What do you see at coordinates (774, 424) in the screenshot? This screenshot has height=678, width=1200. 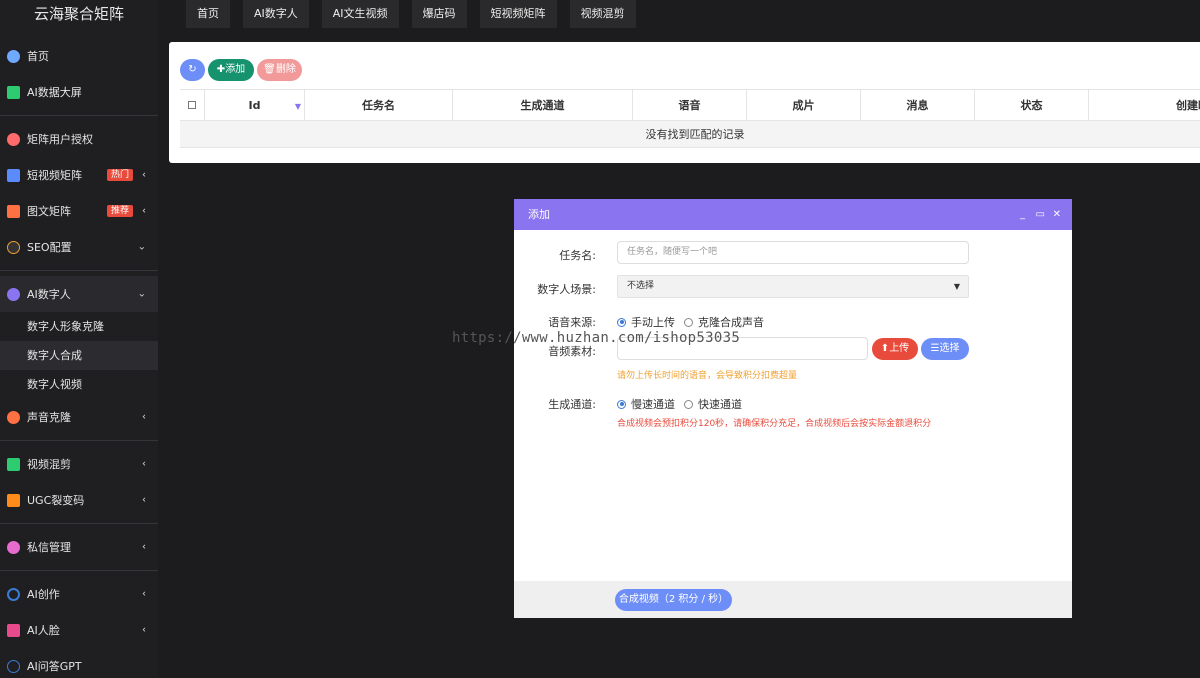 I see `channel-warning: 合成视频会预扣积分120秒，请确保积分充足，合成视频后会按实际金额退积分` at bounding box center [774, 424].